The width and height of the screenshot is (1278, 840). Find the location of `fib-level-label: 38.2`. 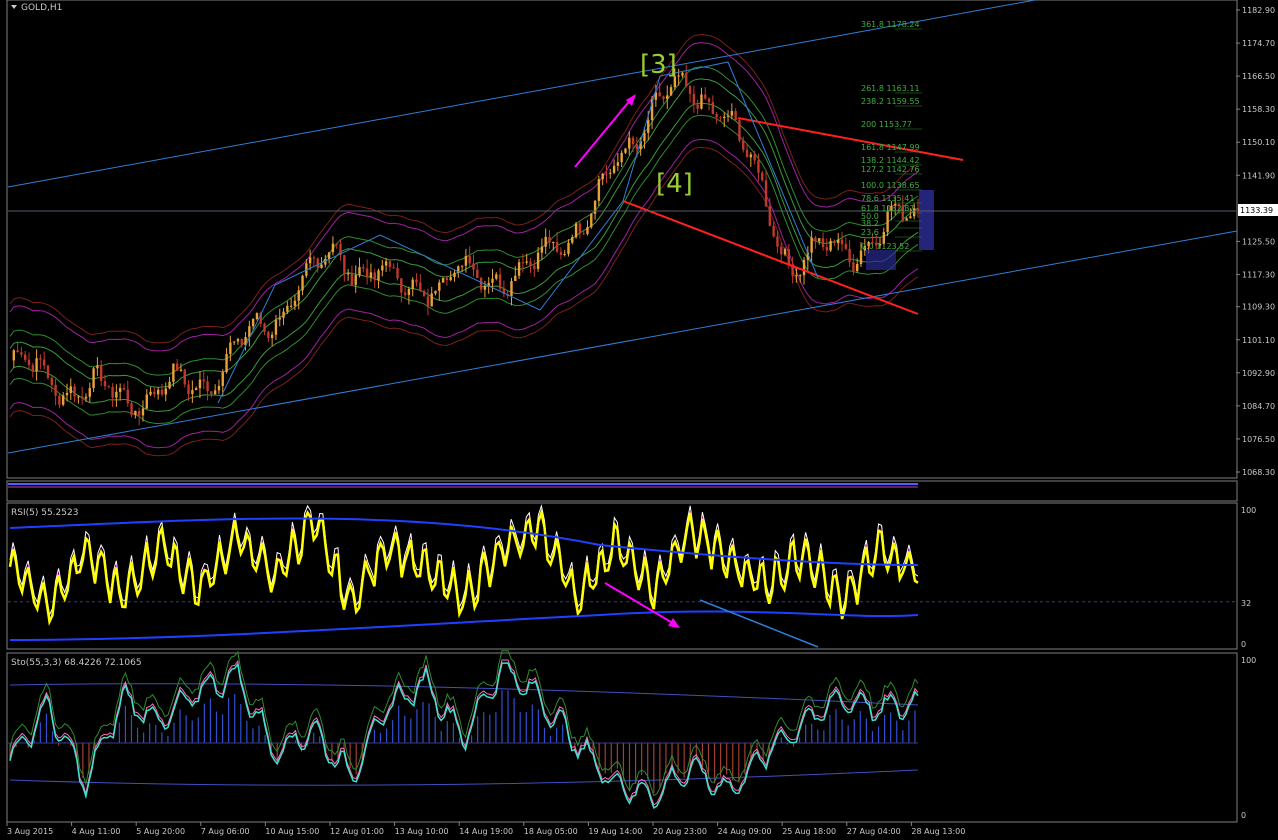

fib-level-label: 38.2 is located at coordinates (870, 223).